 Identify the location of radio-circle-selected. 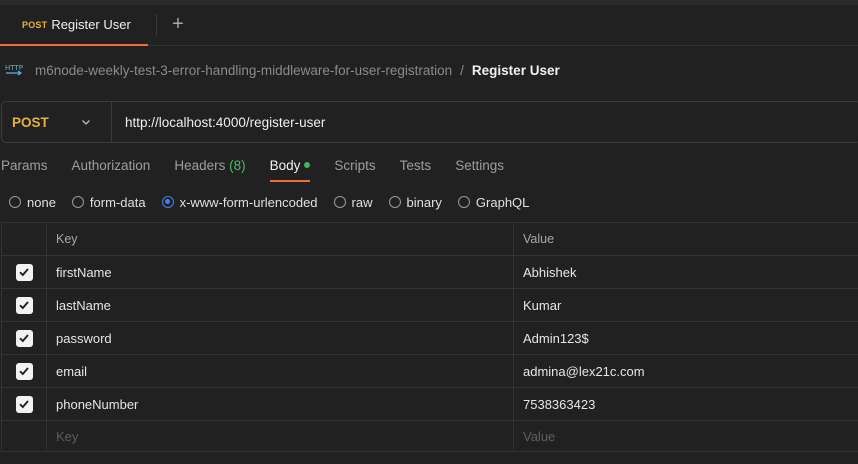
(167, 202).